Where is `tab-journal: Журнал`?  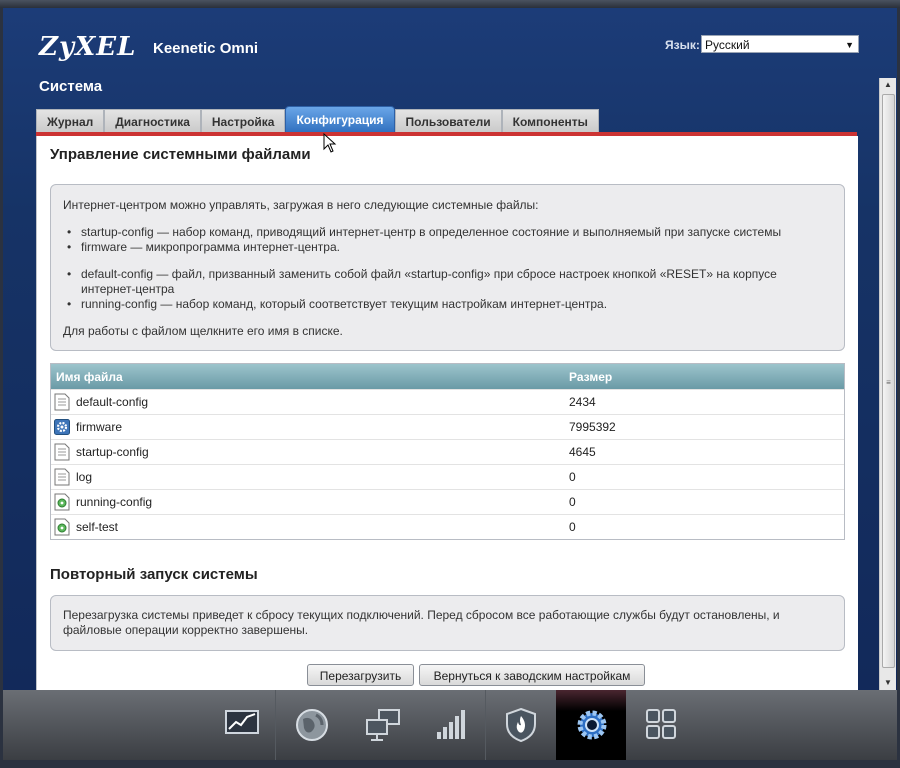
tab-journal: Журнал is located at coordinates (70, 121).